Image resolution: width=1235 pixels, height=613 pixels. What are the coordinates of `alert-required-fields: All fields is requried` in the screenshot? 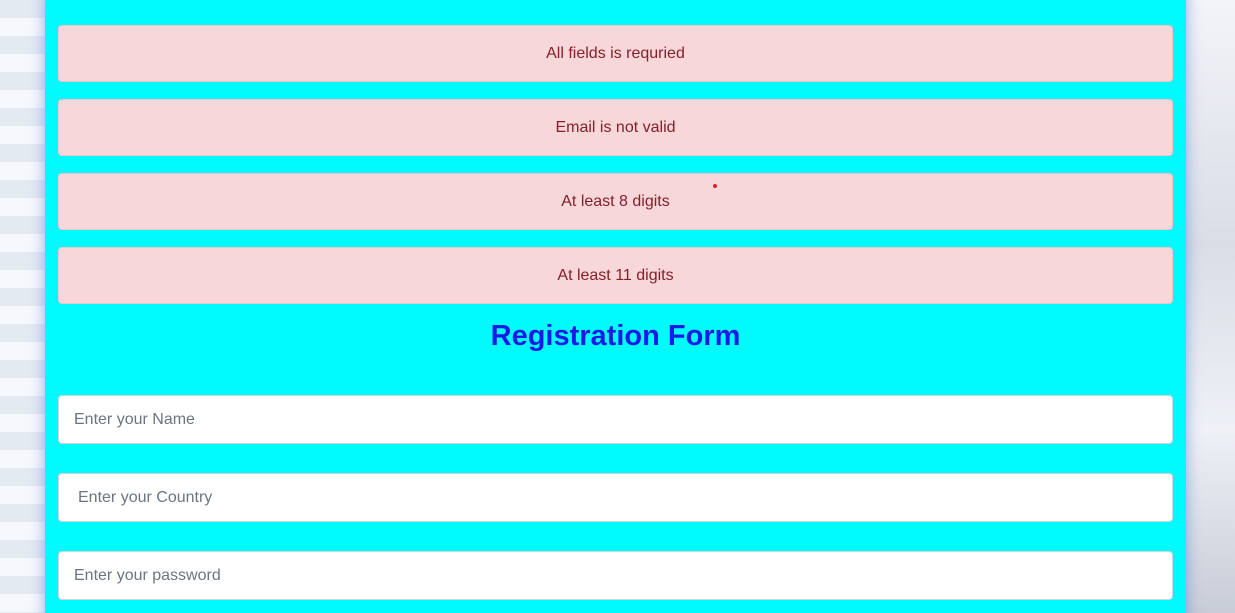 It's located at (615, 53).